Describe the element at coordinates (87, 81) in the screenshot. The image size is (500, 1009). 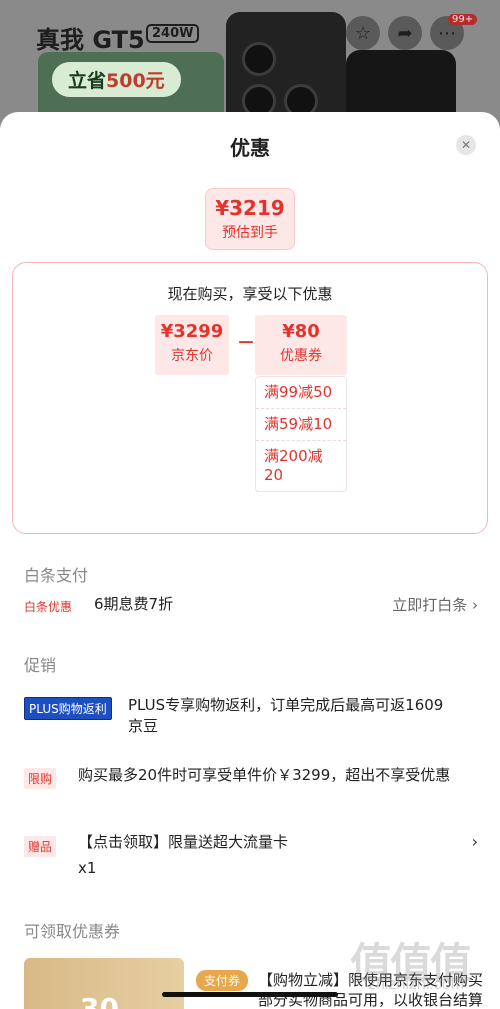
I see `promo-text: 立省` at that location.